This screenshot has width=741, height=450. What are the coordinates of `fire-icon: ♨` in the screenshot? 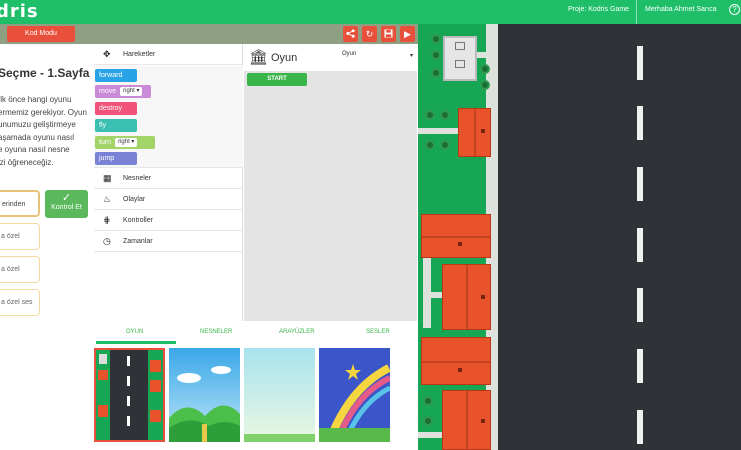 It's located at (107, 199).